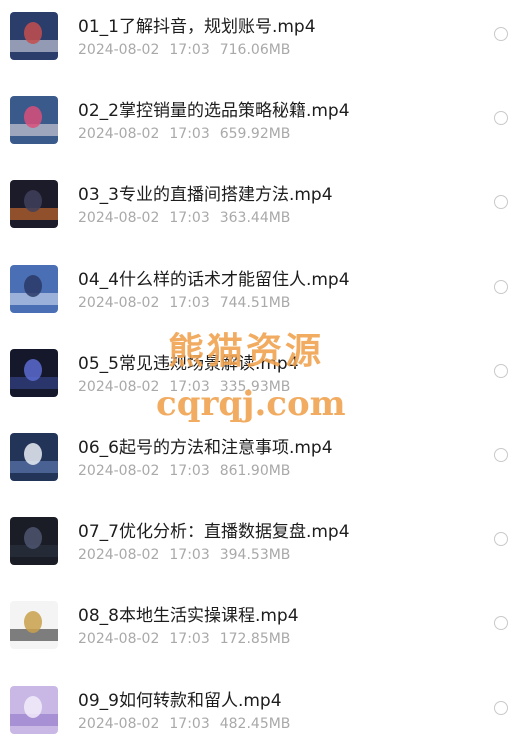 The width and height of the screenshot is (514, 738). Describe the element at coordinates (255, 50) in the screenshot. I see `file-size: 716.06MB` at that location.